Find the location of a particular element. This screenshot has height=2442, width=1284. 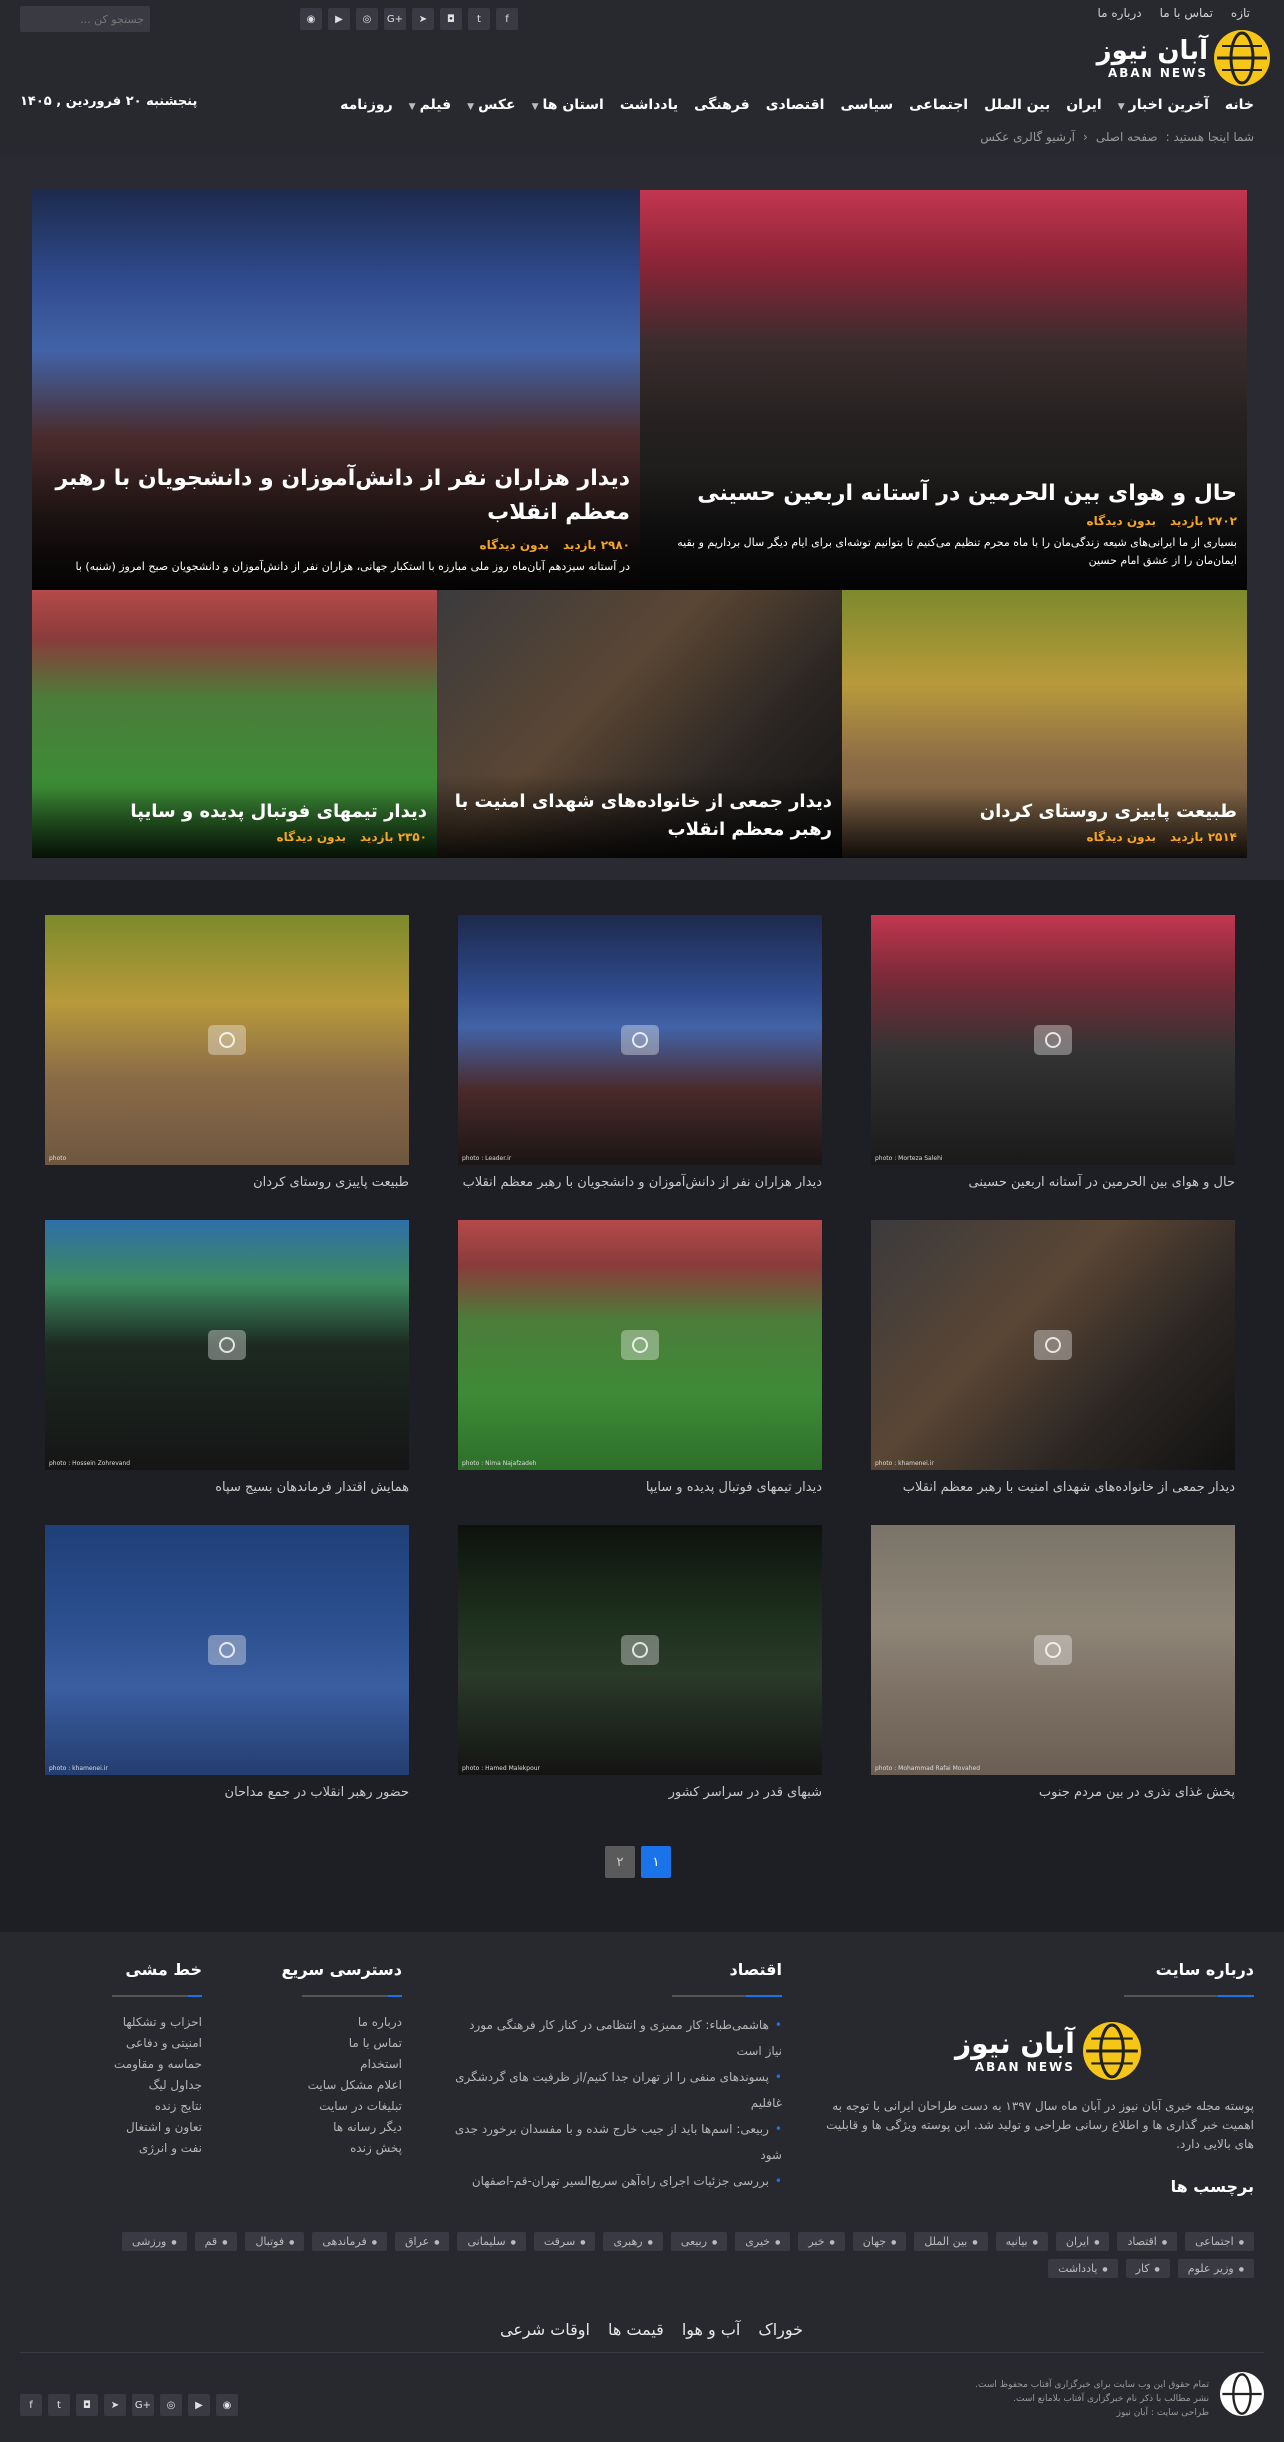

list-item: پخش زنده is located at coordinates (327, 2148).